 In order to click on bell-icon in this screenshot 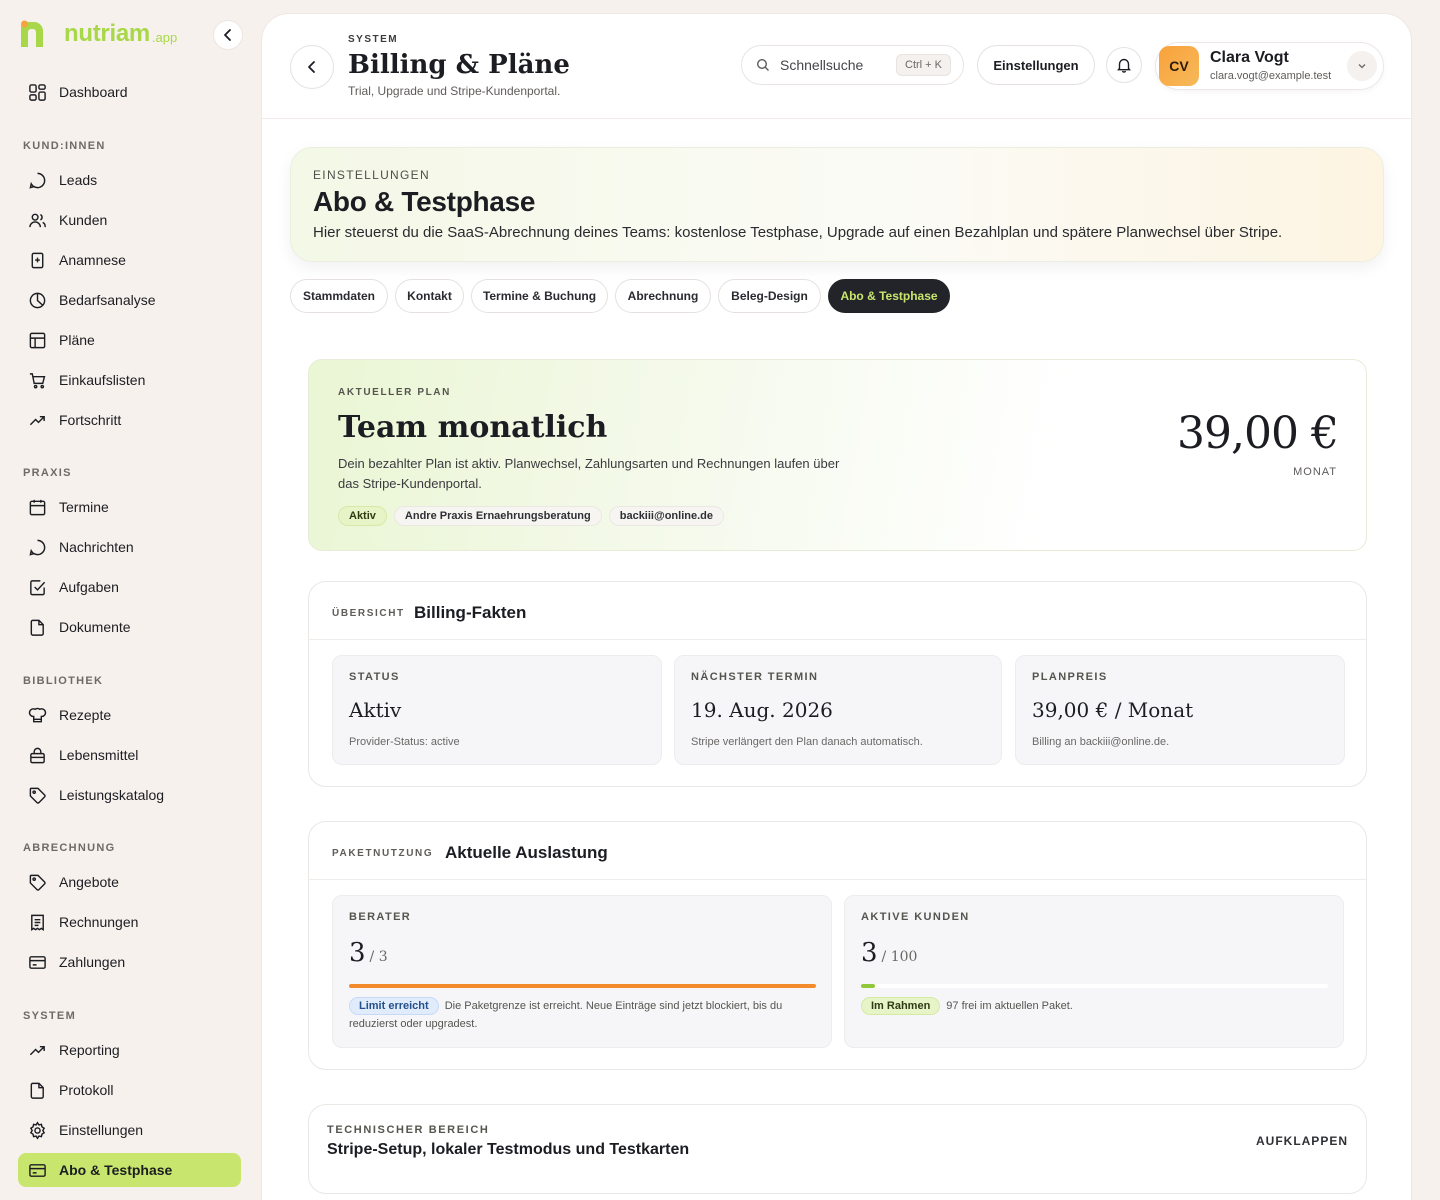, I will do `click(1124, 65)`.